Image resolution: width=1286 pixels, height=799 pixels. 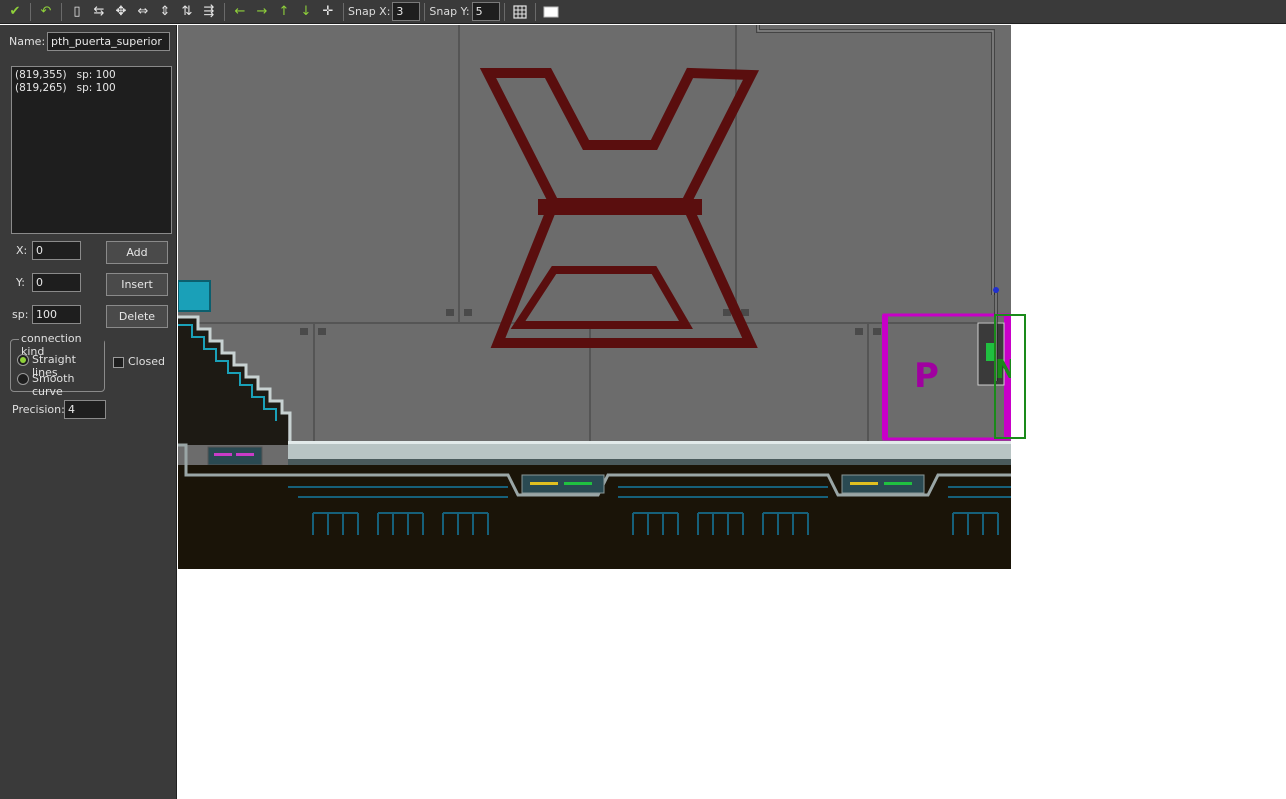 What do you see at coordinates (27, 41) in the screenshot?
I see `name-label: Name:` at bounding box center [27, 41].